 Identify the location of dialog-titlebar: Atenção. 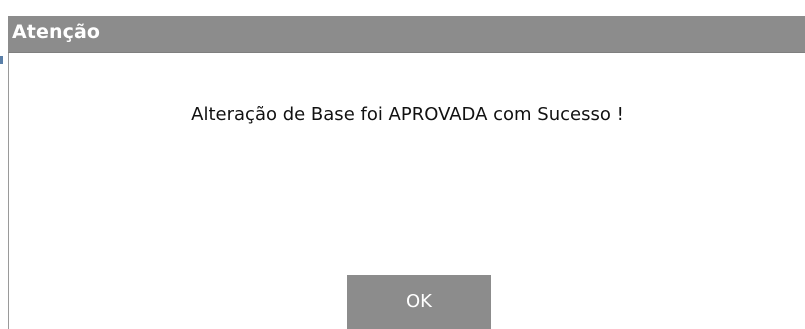
(406, 34).